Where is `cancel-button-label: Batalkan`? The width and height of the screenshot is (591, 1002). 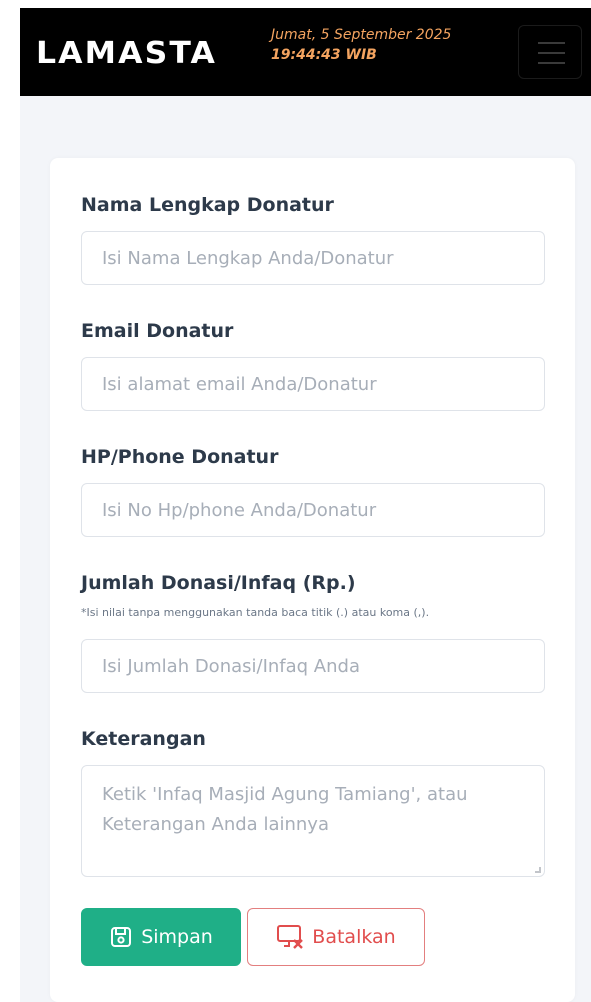
cancel-button-label: Batalkan is located at coordinates (354, 937).